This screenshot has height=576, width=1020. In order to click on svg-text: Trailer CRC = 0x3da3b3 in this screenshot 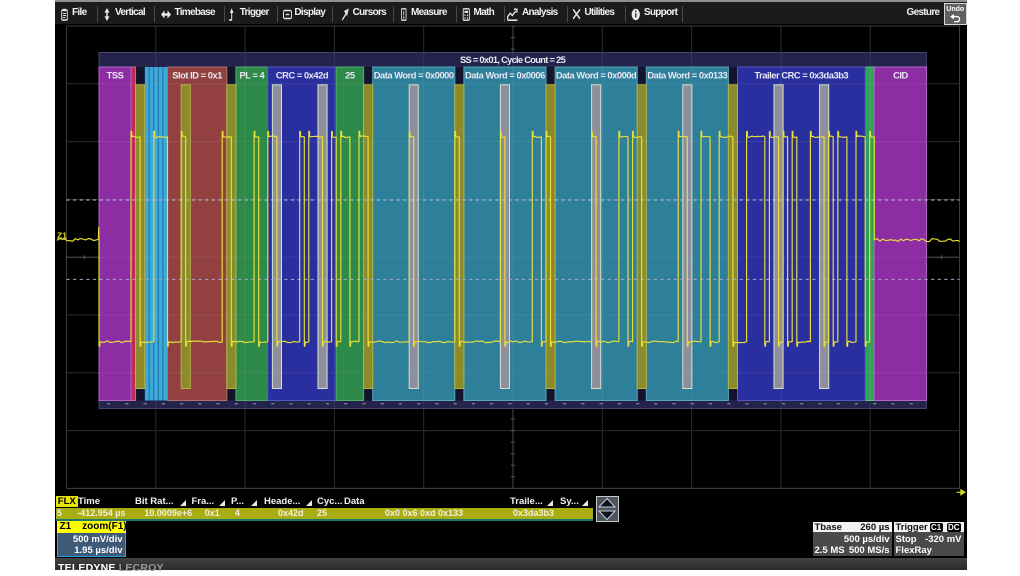, I will do `click(801, 75)`.